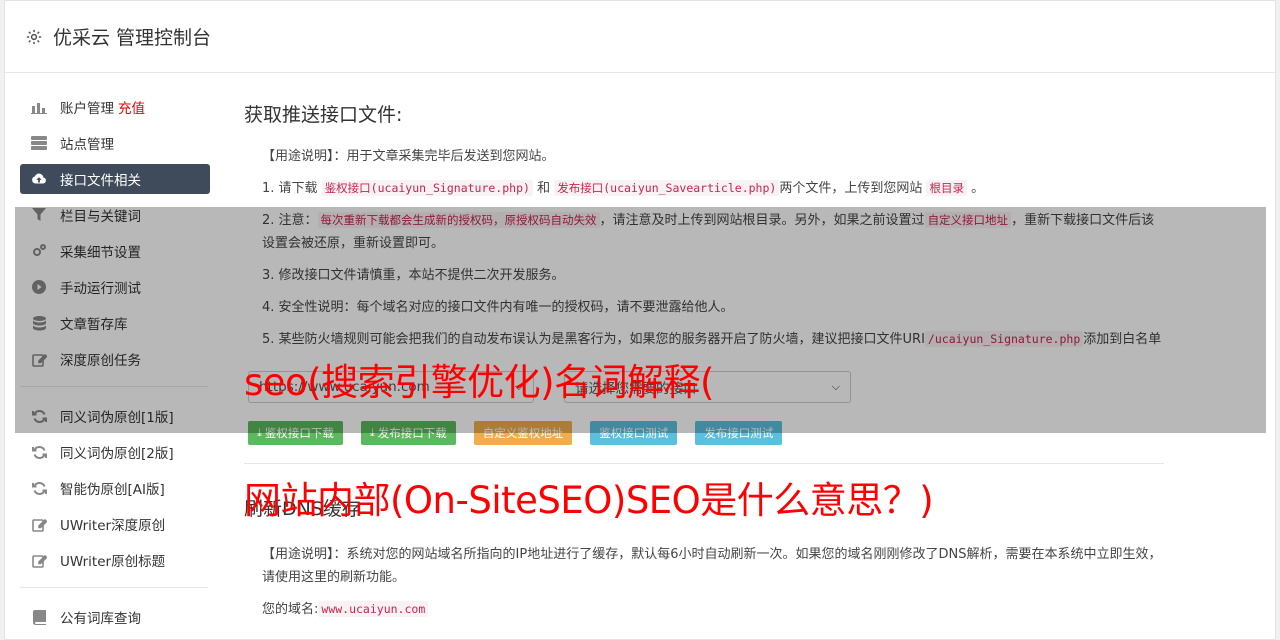  Describe the element at coordinates (87, 145) in the screenshot. I see `sidebar-item-label: 站点管理` at that location.